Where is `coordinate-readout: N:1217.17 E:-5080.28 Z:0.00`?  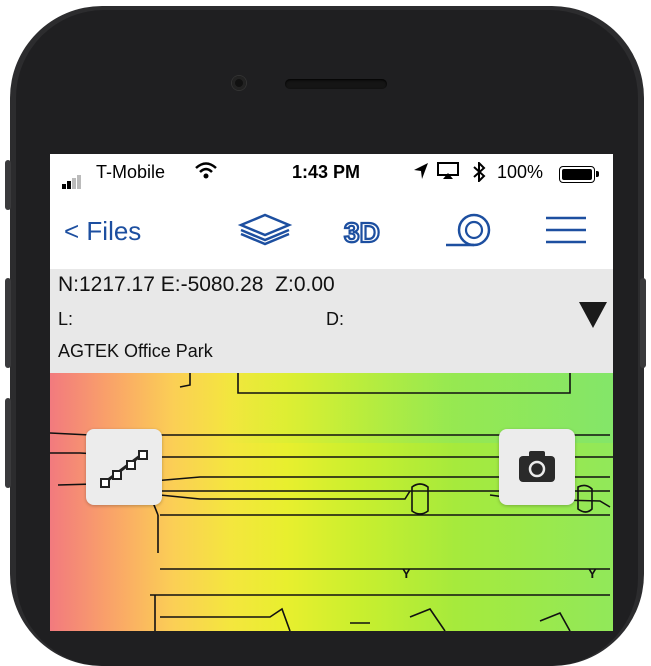
coordinate-readout: N:1217.17 E:-5080.28 Z:0.00 is located at coordinates (196, 284).